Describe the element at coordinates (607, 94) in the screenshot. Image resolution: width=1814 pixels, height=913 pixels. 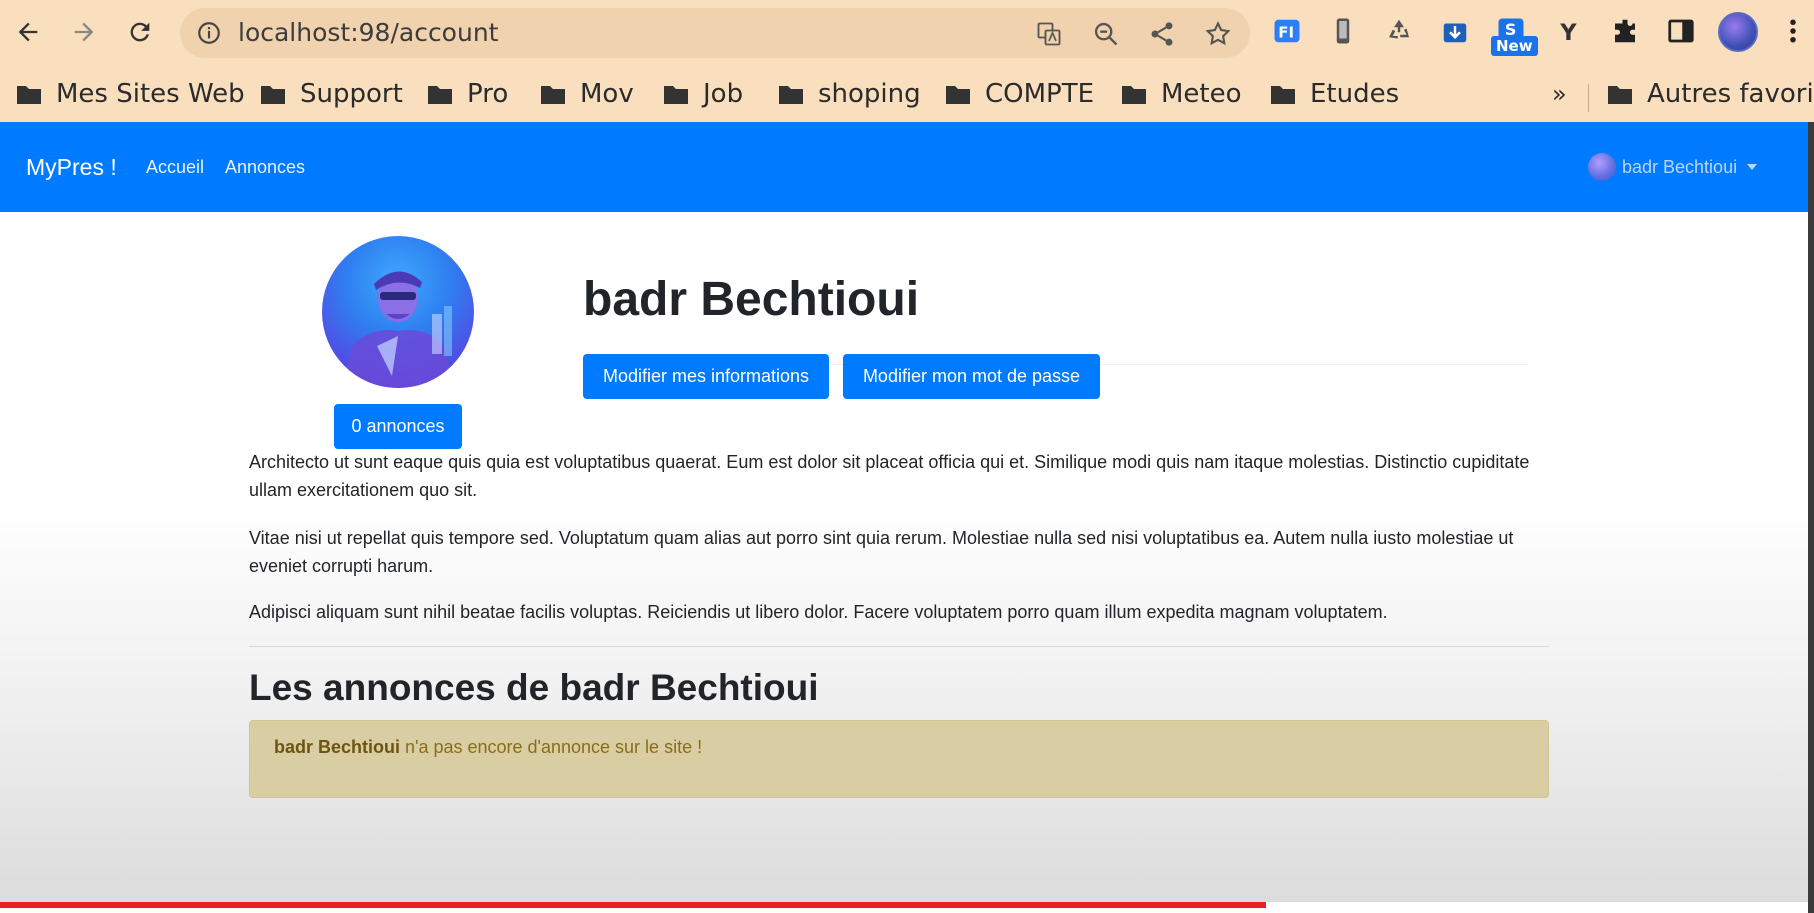
I see `bookmark-label: Mov` at that location.